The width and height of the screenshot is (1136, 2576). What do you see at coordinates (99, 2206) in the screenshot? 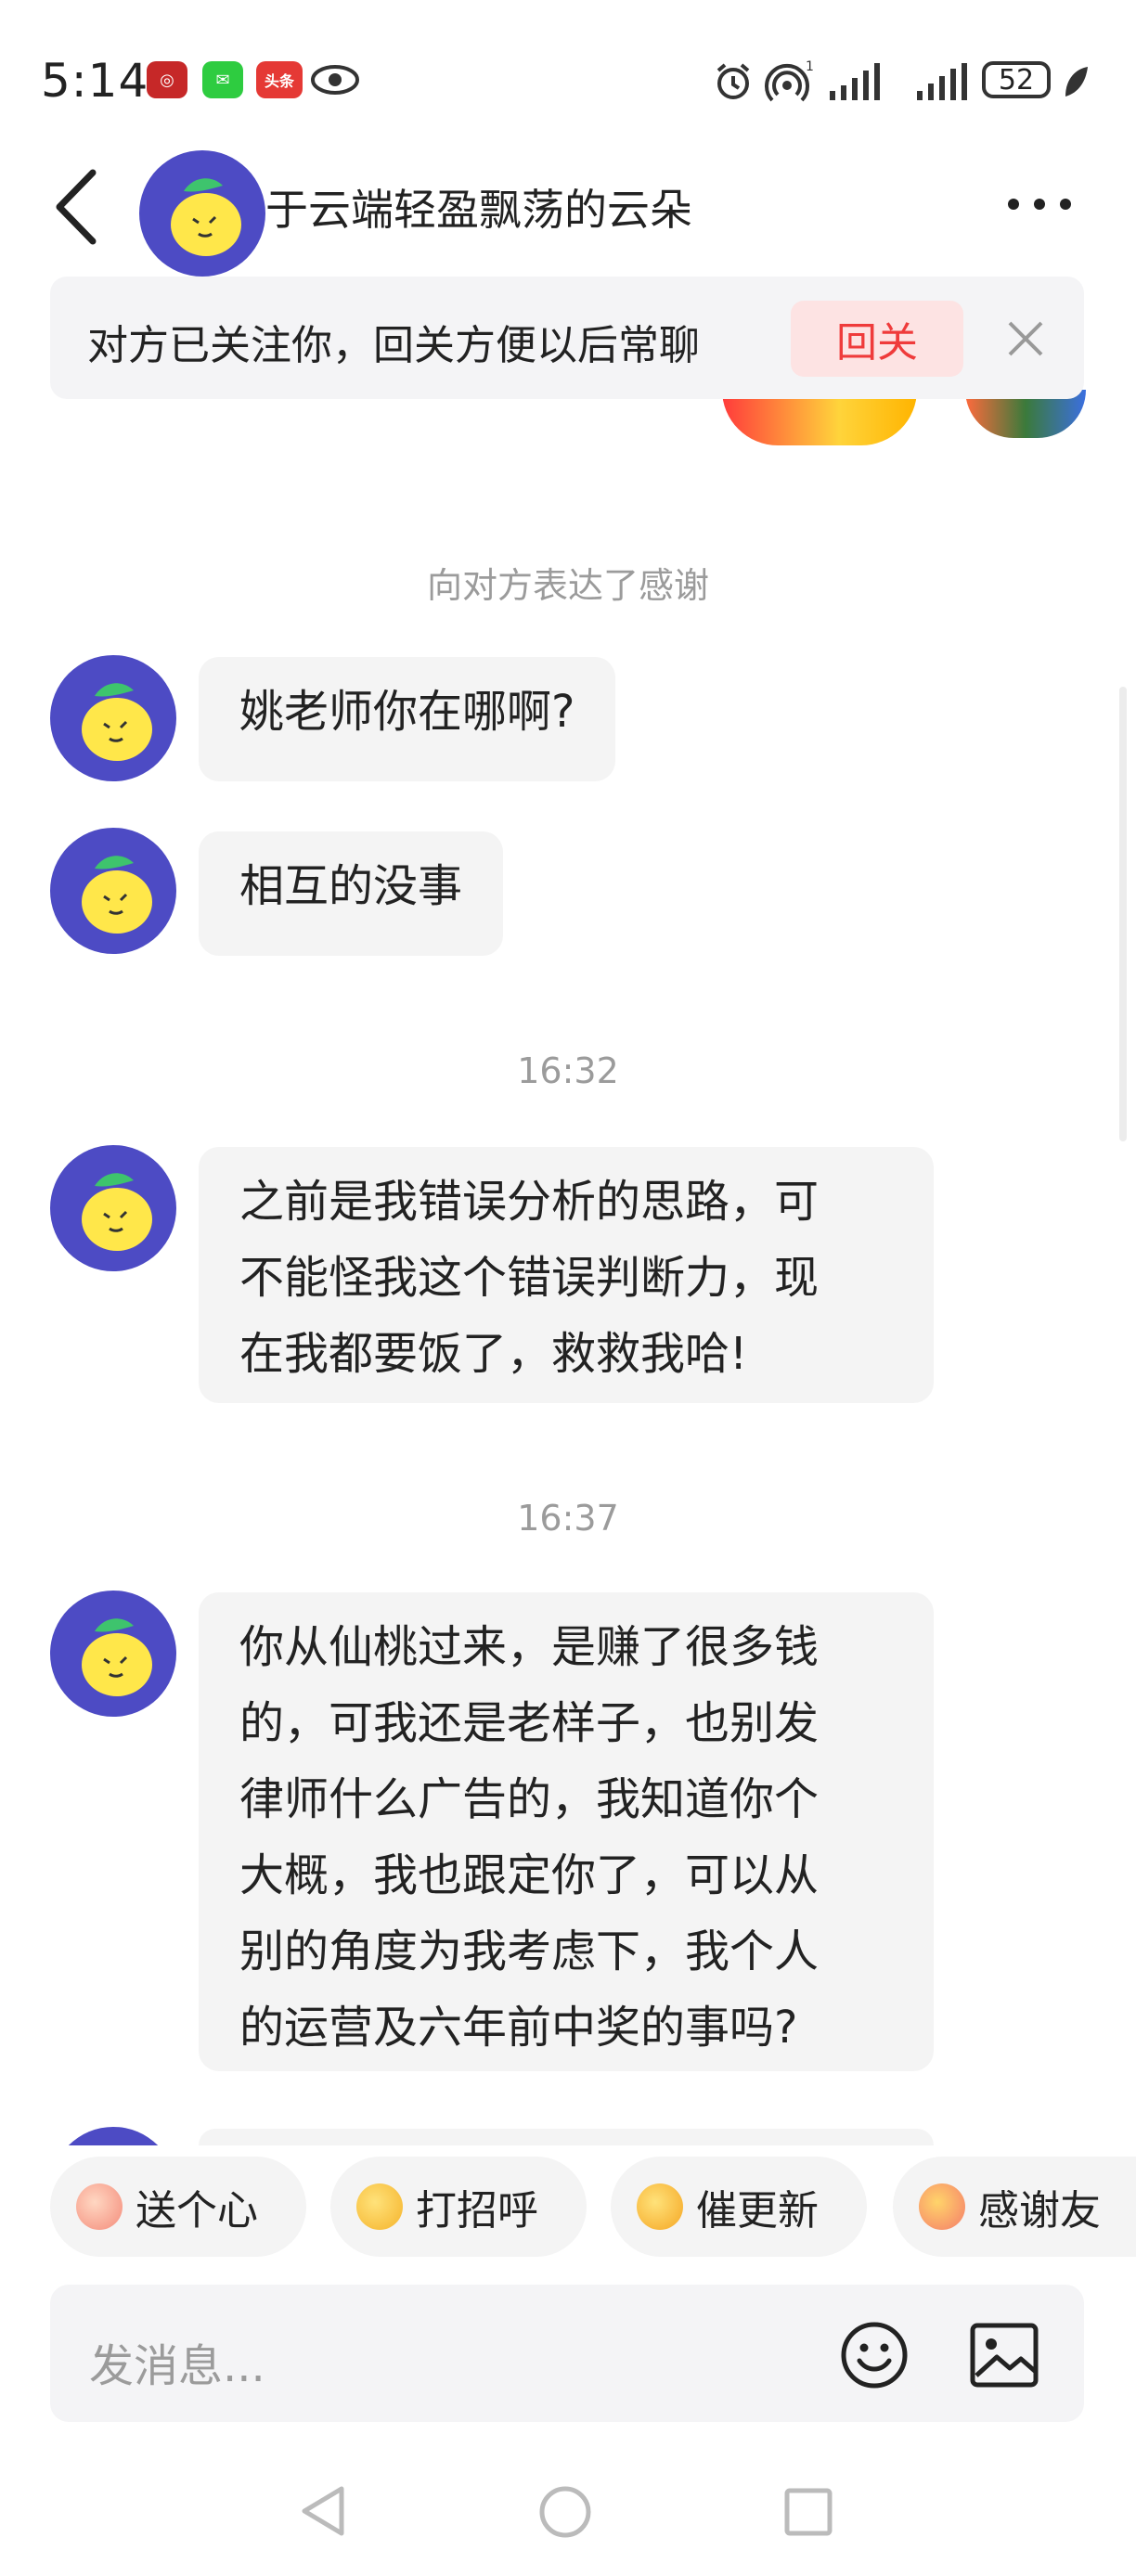
I see `heart-hand-emoji-icon` at bounding box center [99, 2206].